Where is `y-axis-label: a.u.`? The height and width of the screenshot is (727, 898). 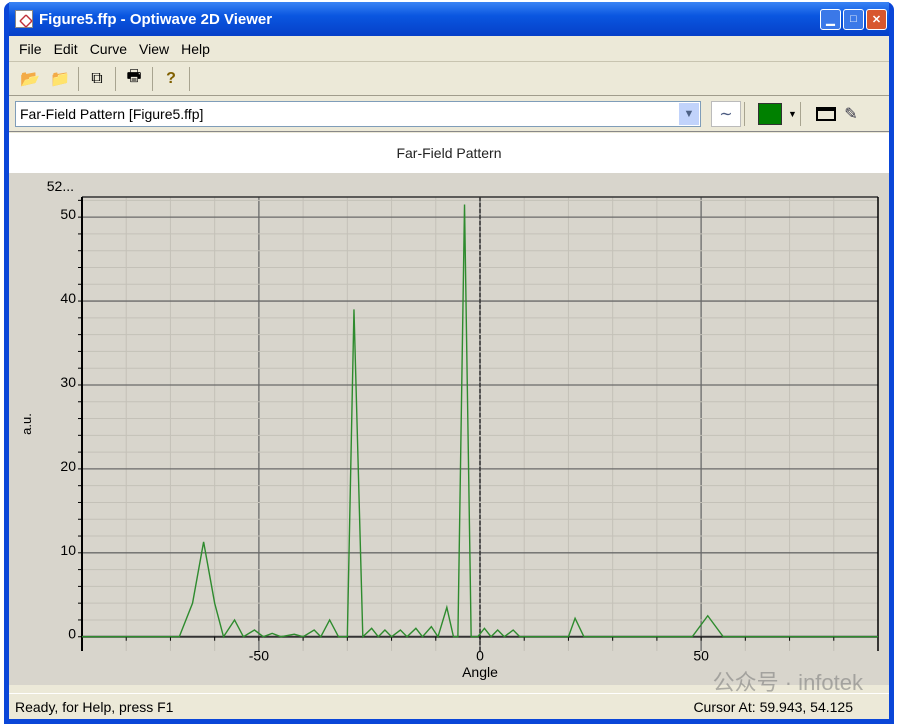 y-axis-label: a.u. is located at coordinates (26, 424).